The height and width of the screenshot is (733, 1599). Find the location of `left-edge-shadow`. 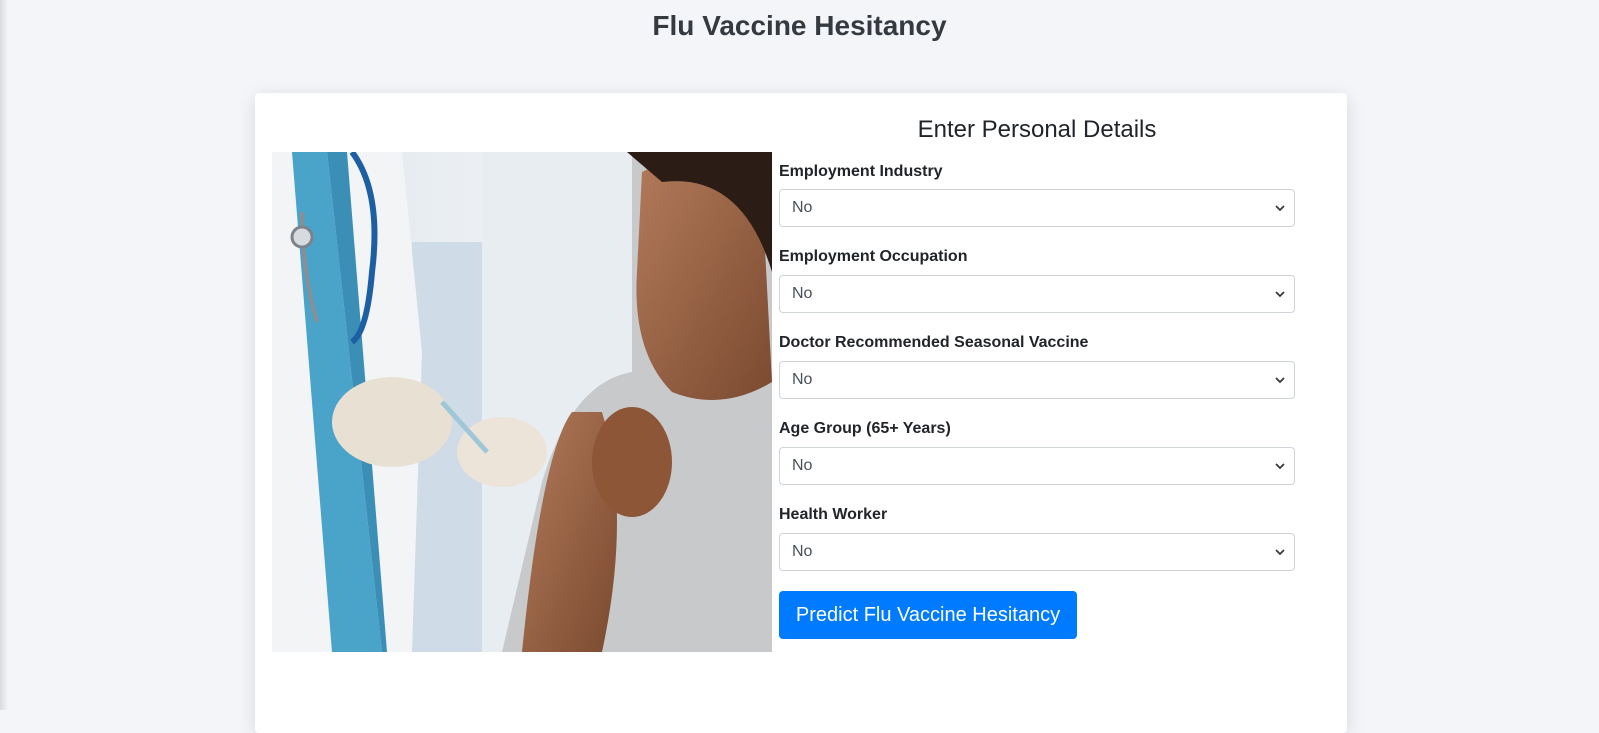

left-edge-shadow is located at coordinates (4, 355).